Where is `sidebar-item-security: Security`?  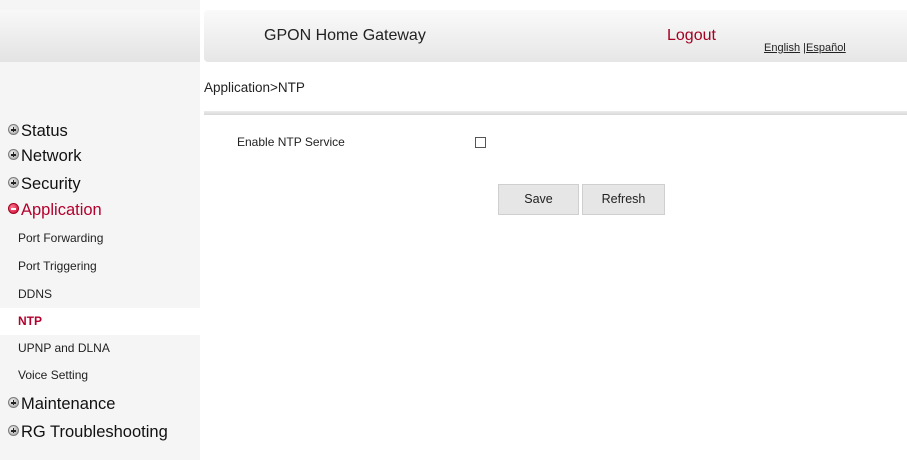 sidebar-item-security: Security is located at coordinates (44, 184).